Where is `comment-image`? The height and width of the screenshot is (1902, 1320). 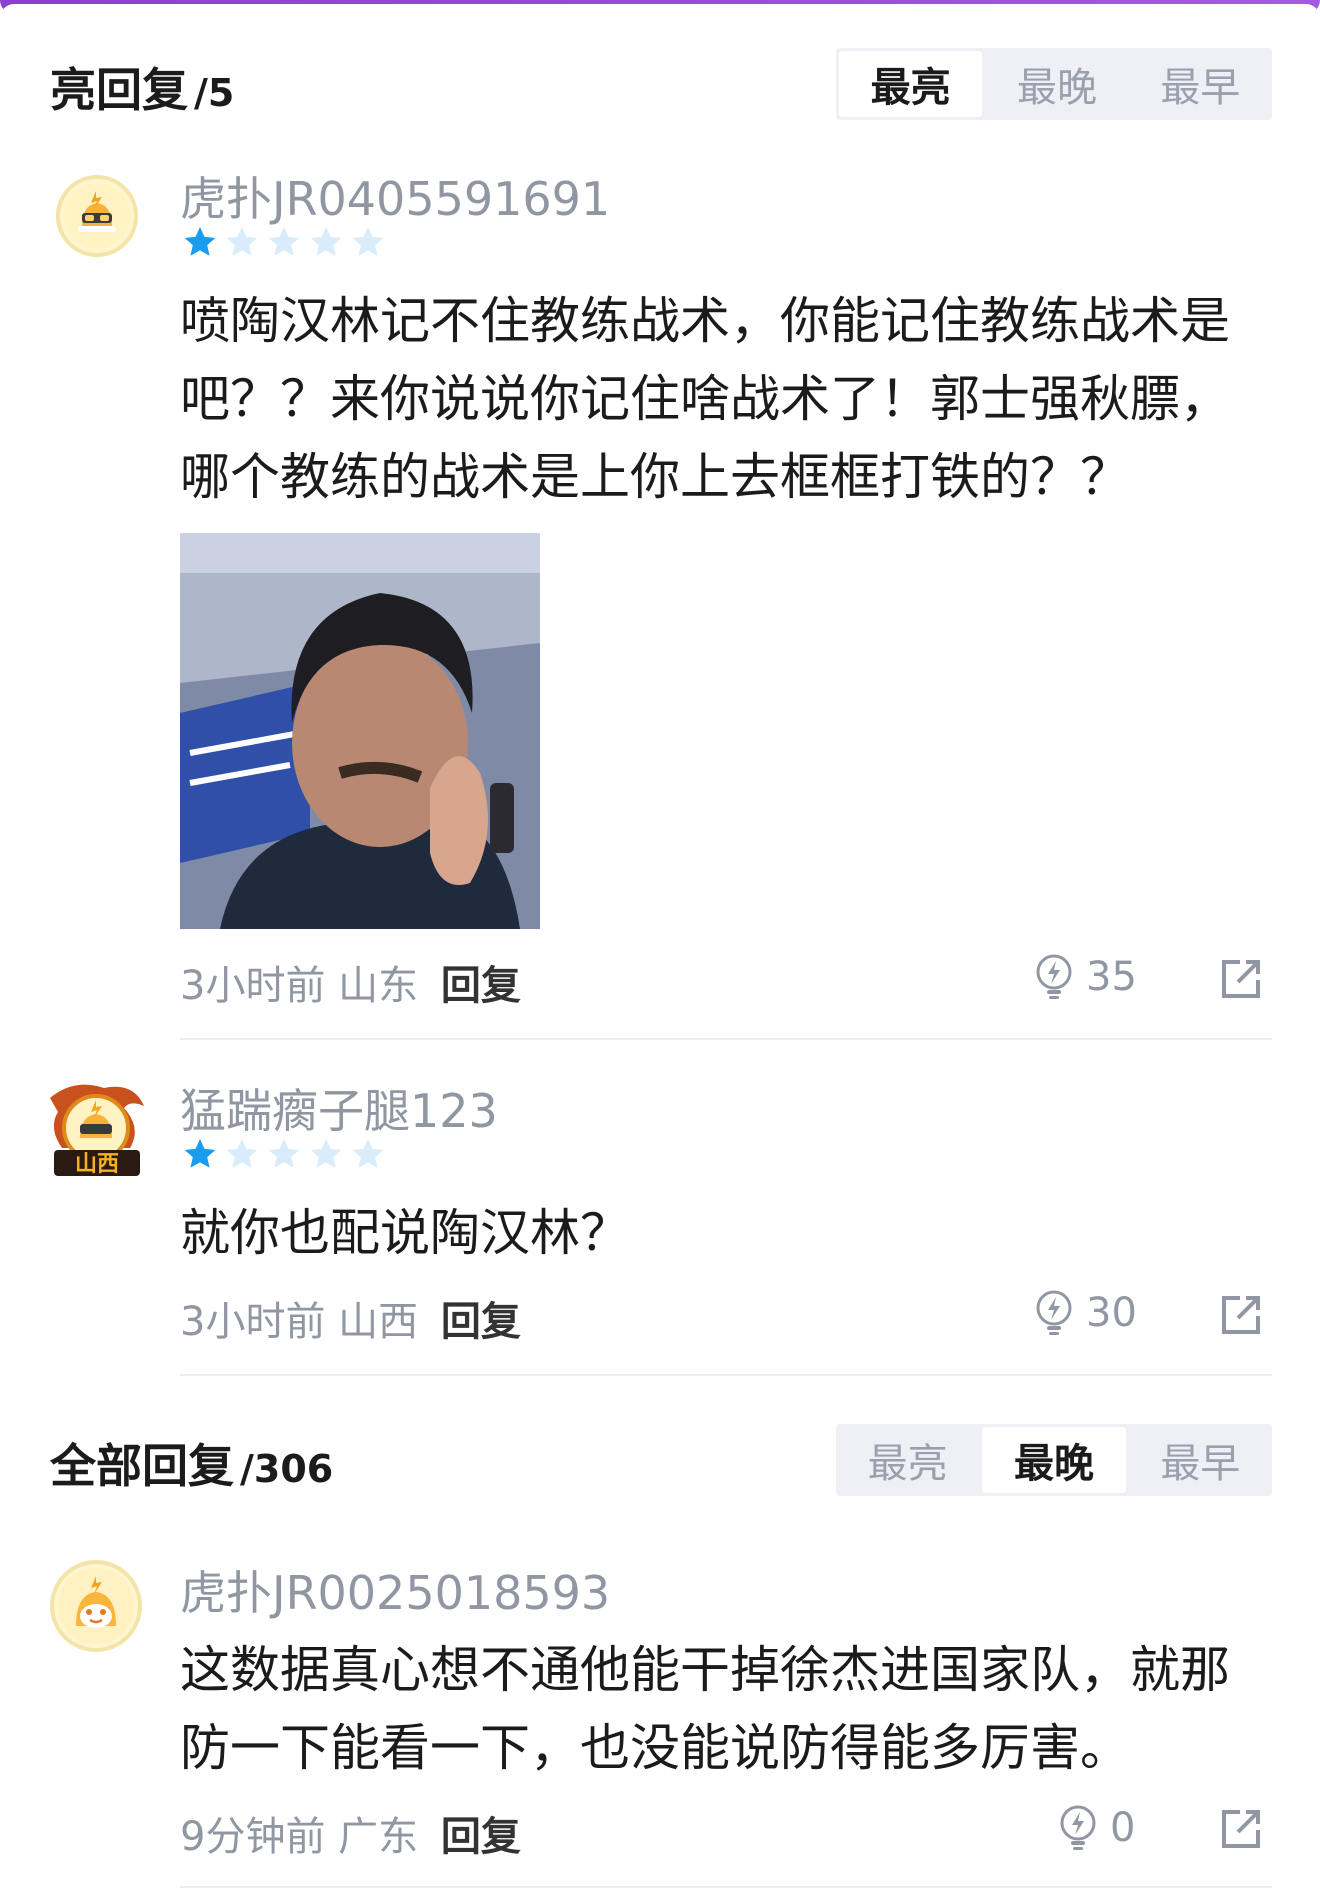 comment-image is located at coordinates (360, 731).